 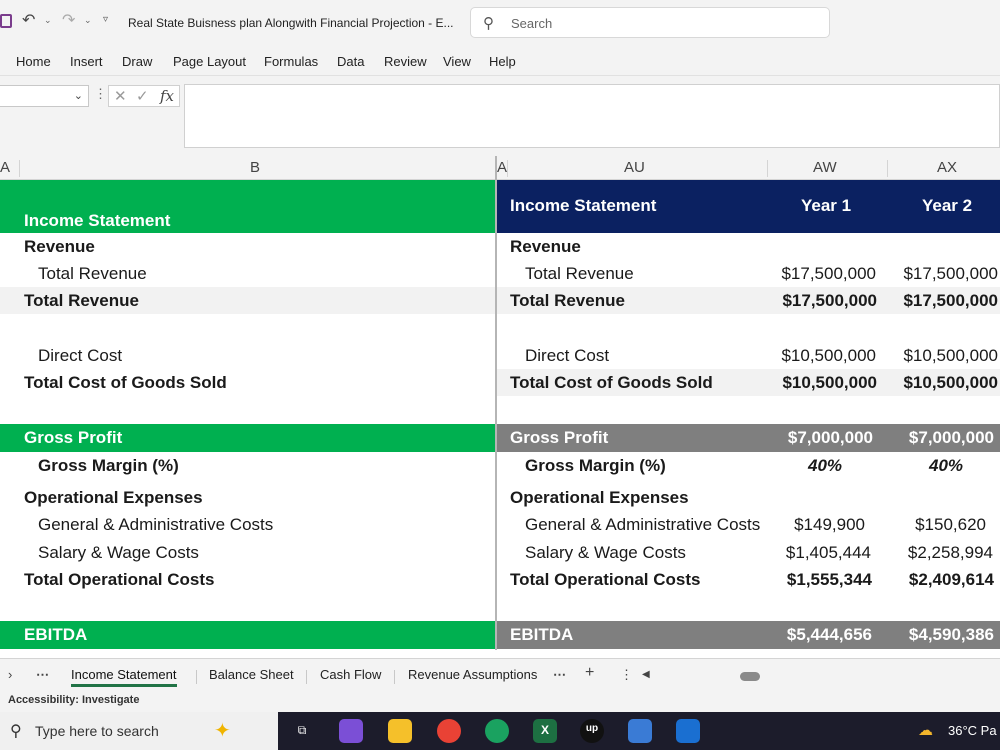 What do you see at coordinates (142, 96) in the screenshot?
I see `enter-icon: ✓` at bounding box center [142, 96].